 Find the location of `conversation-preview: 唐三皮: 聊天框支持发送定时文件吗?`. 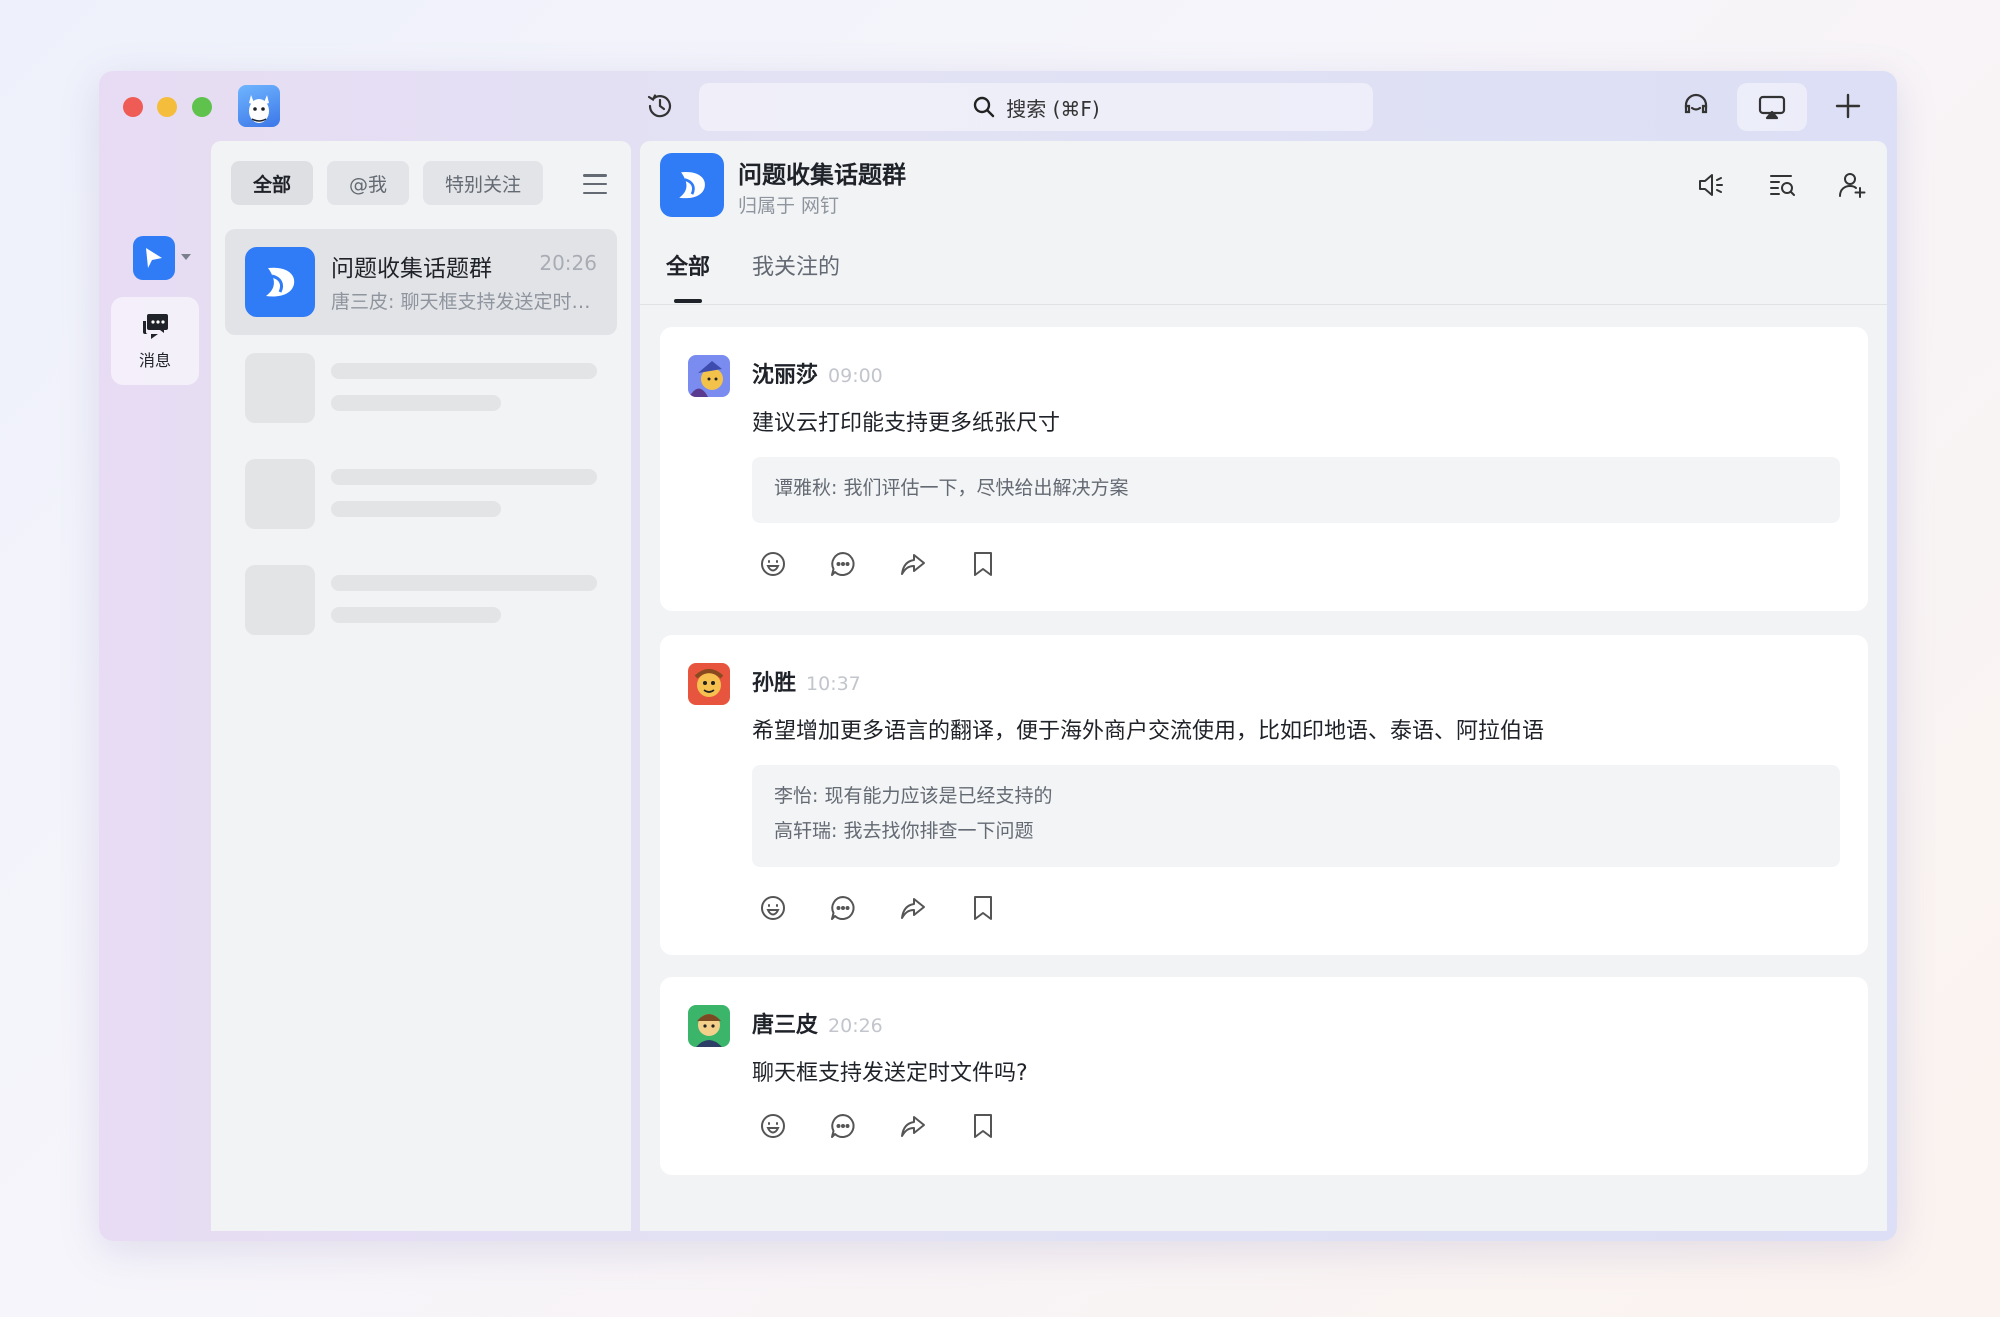

conversation-preview: 唐三皮: 聊天框支持发送定时文件吗? is located at coordinates (467, 302).